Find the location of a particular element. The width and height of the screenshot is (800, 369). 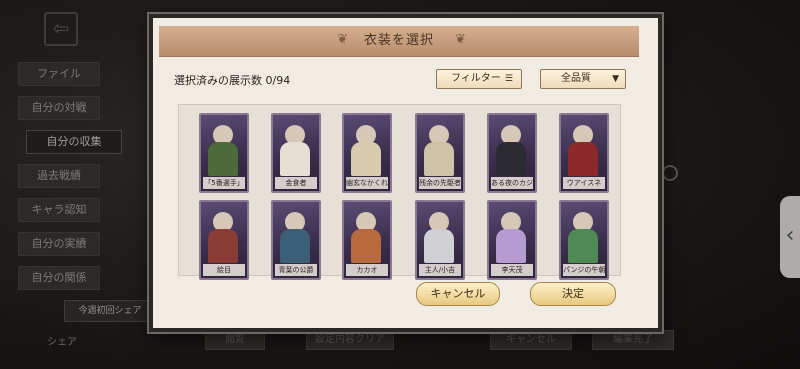

costume-name: ウアイスネ is located at coordinates (584, 183).